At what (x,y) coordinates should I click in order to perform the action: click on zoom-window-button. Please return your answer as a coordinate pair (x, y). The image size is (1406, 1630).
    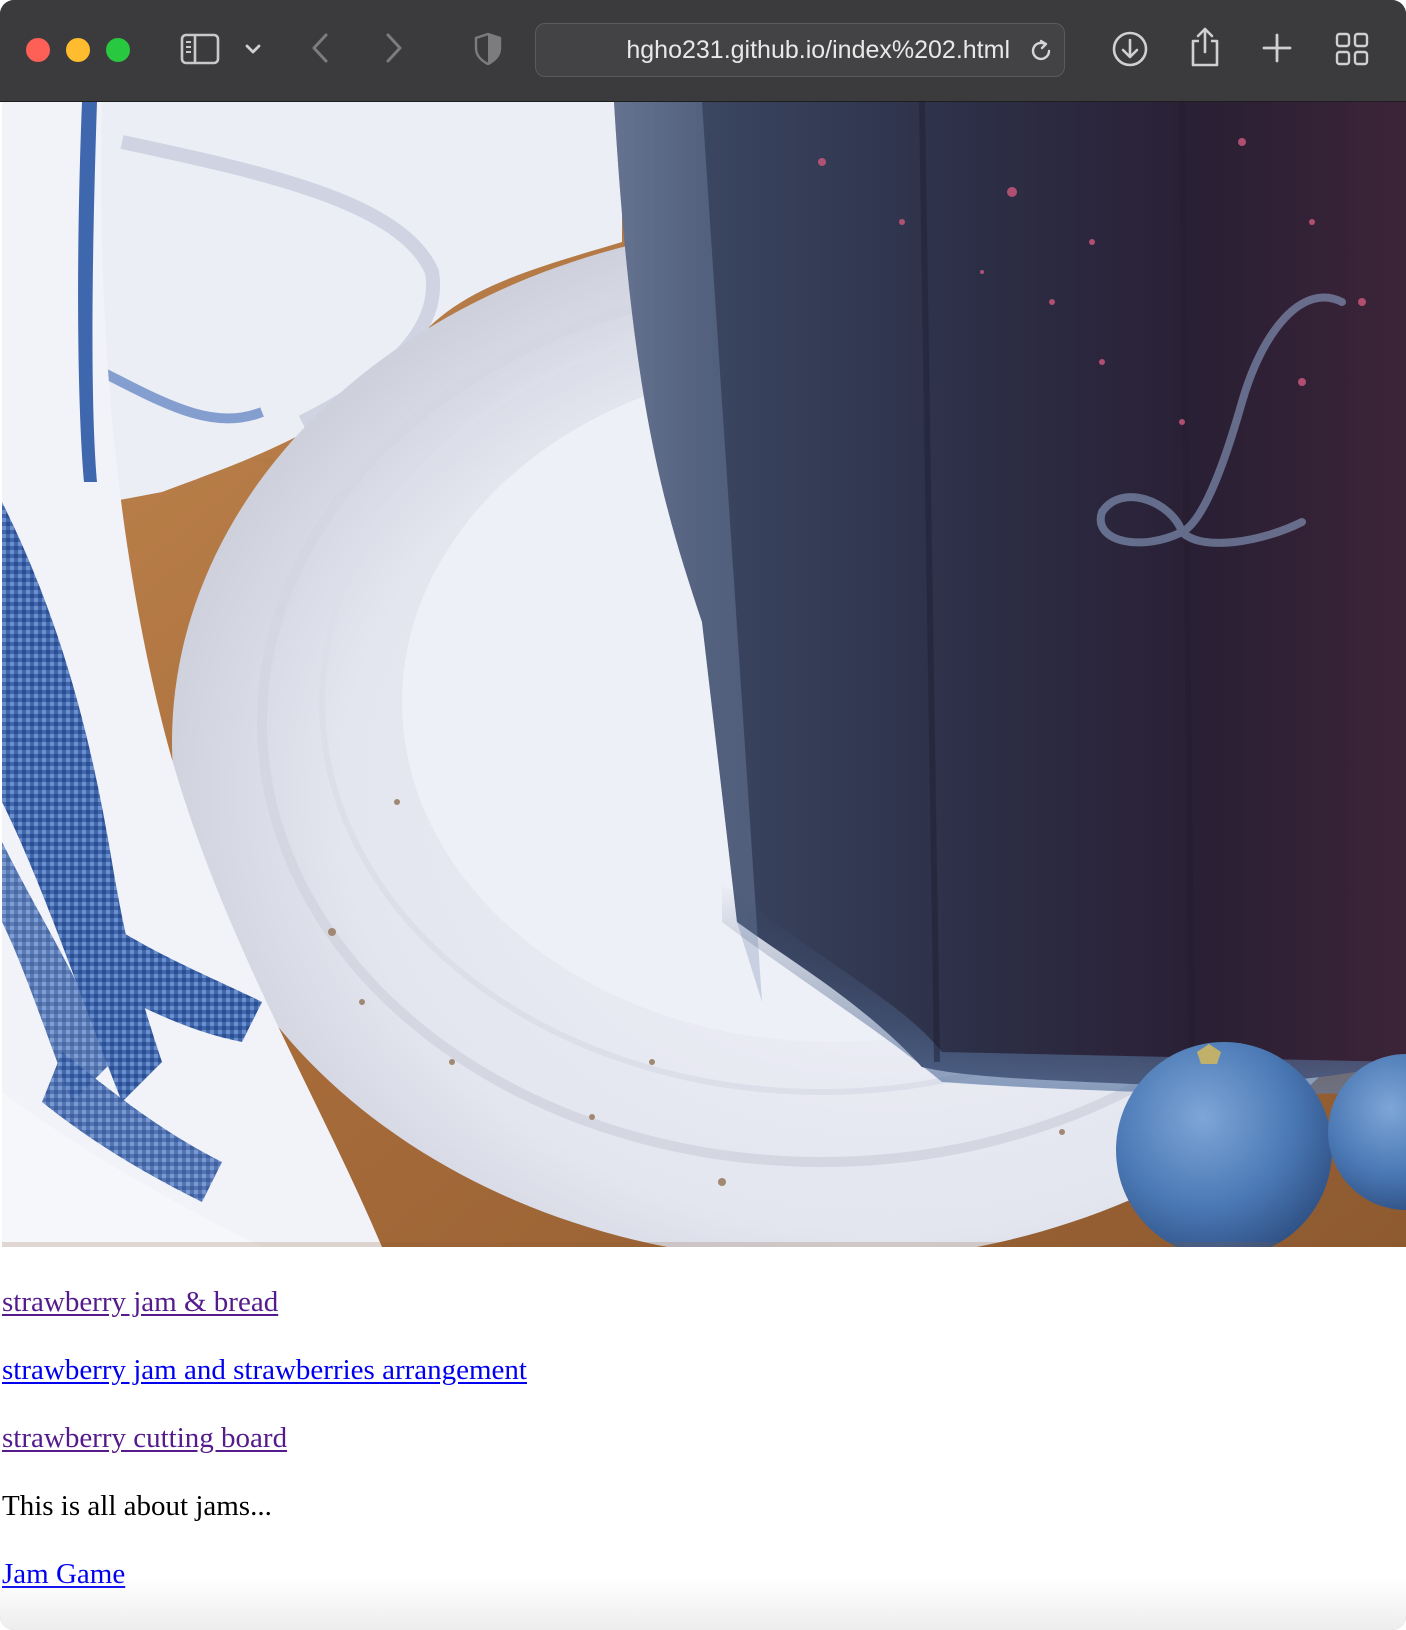
    Looking at the image, I should click on (118, 50).